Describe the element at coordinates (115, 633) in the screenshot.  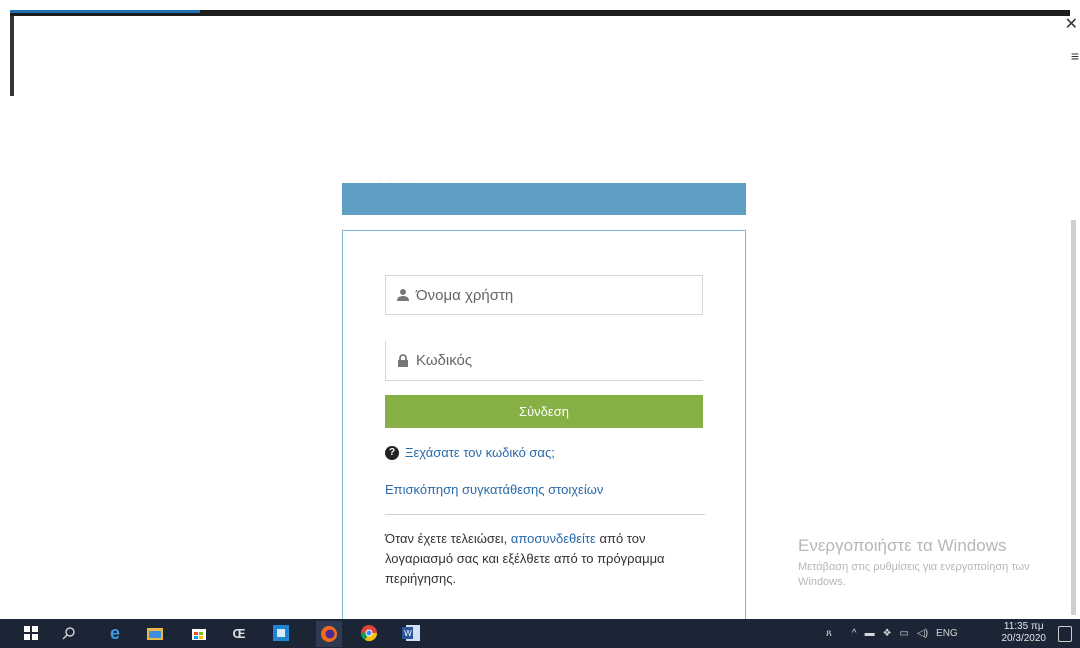
I see `edge-icon: e` at that location.